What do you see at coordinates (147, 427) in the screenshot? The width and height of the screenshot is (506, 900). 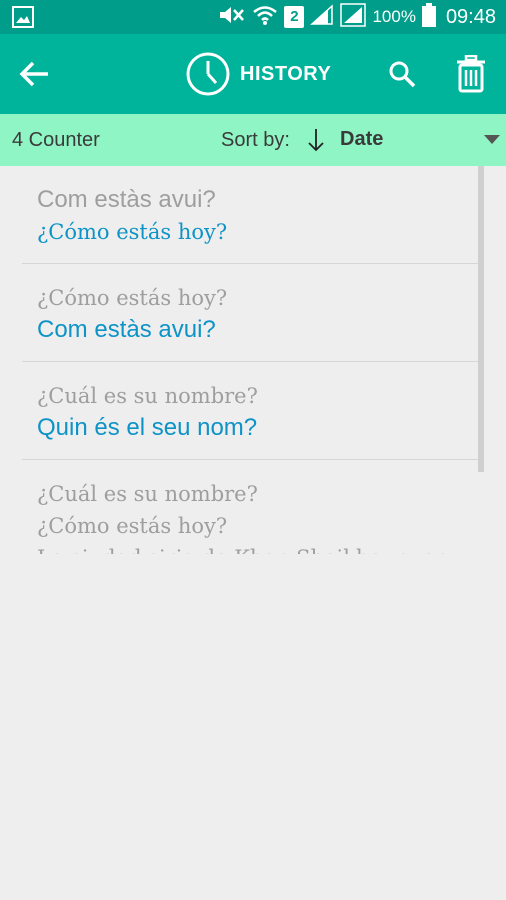 I see `translation-text: Quin és el seu nom?` at bounding box center [147, 427].